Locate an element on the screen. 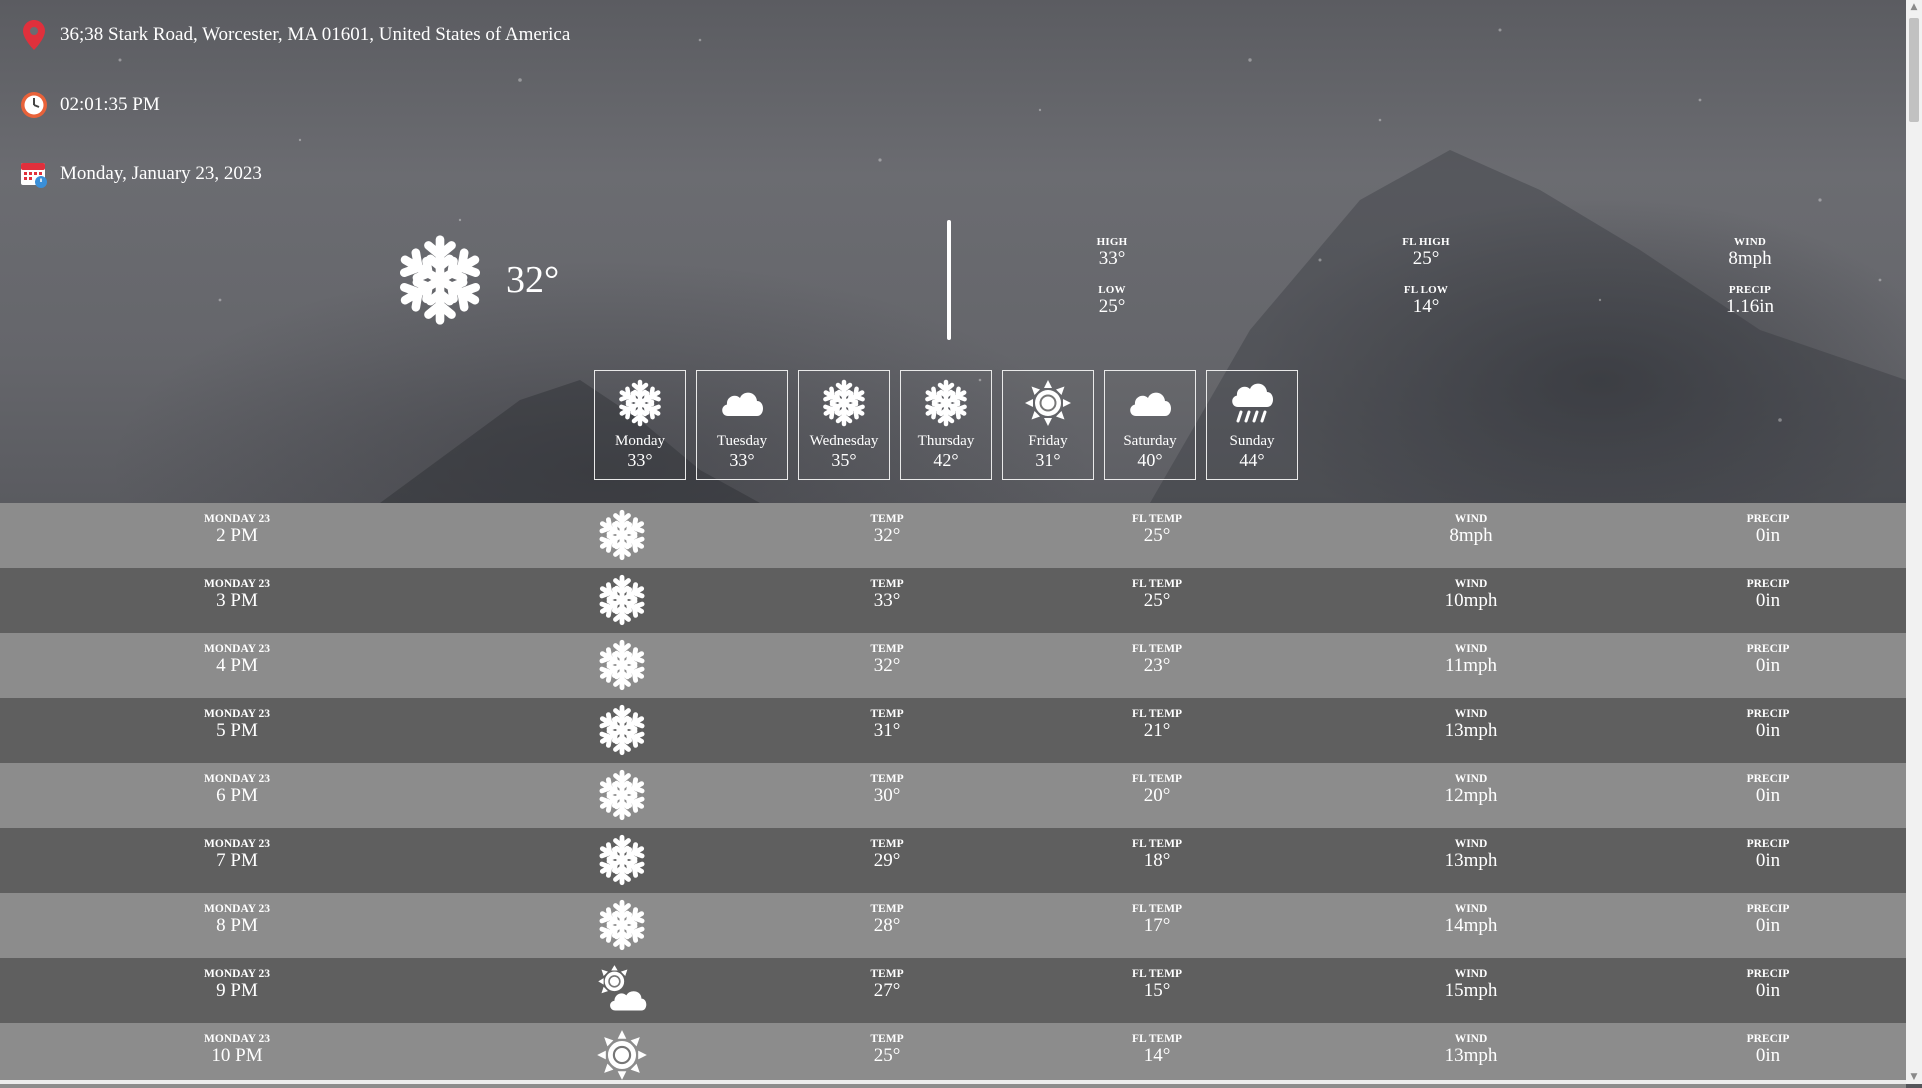 The width and height of the screenshot is (1922, 1088). hour-time: 3 PM is located at coordinates (237, 600).